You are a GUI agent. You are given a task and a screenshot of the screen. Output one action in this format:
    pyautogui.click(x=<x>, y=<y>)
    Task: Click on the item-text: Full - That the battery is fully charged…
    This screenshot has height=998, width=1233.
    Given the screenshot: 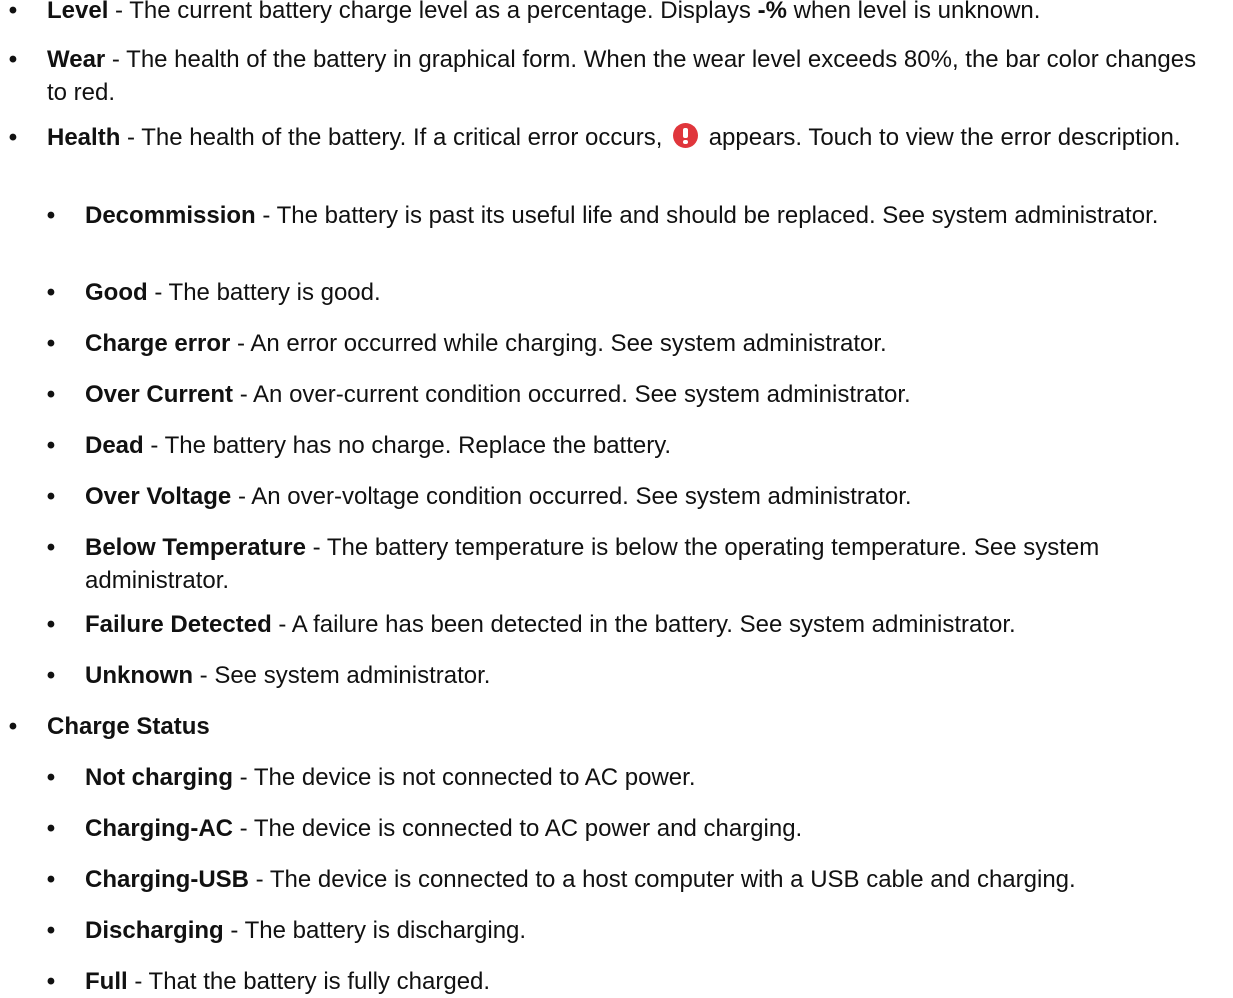 What is the action you would take?
    pyautogui.click(x=649, y=981)
    